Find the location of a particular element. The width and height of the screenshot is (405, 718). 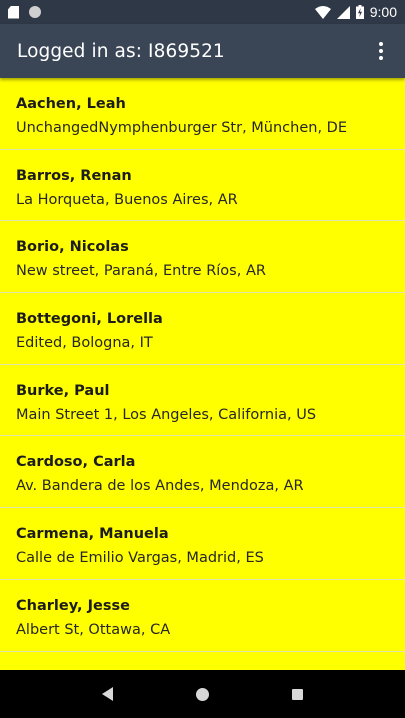

navigation-bar is located at coordinates (202, 694).